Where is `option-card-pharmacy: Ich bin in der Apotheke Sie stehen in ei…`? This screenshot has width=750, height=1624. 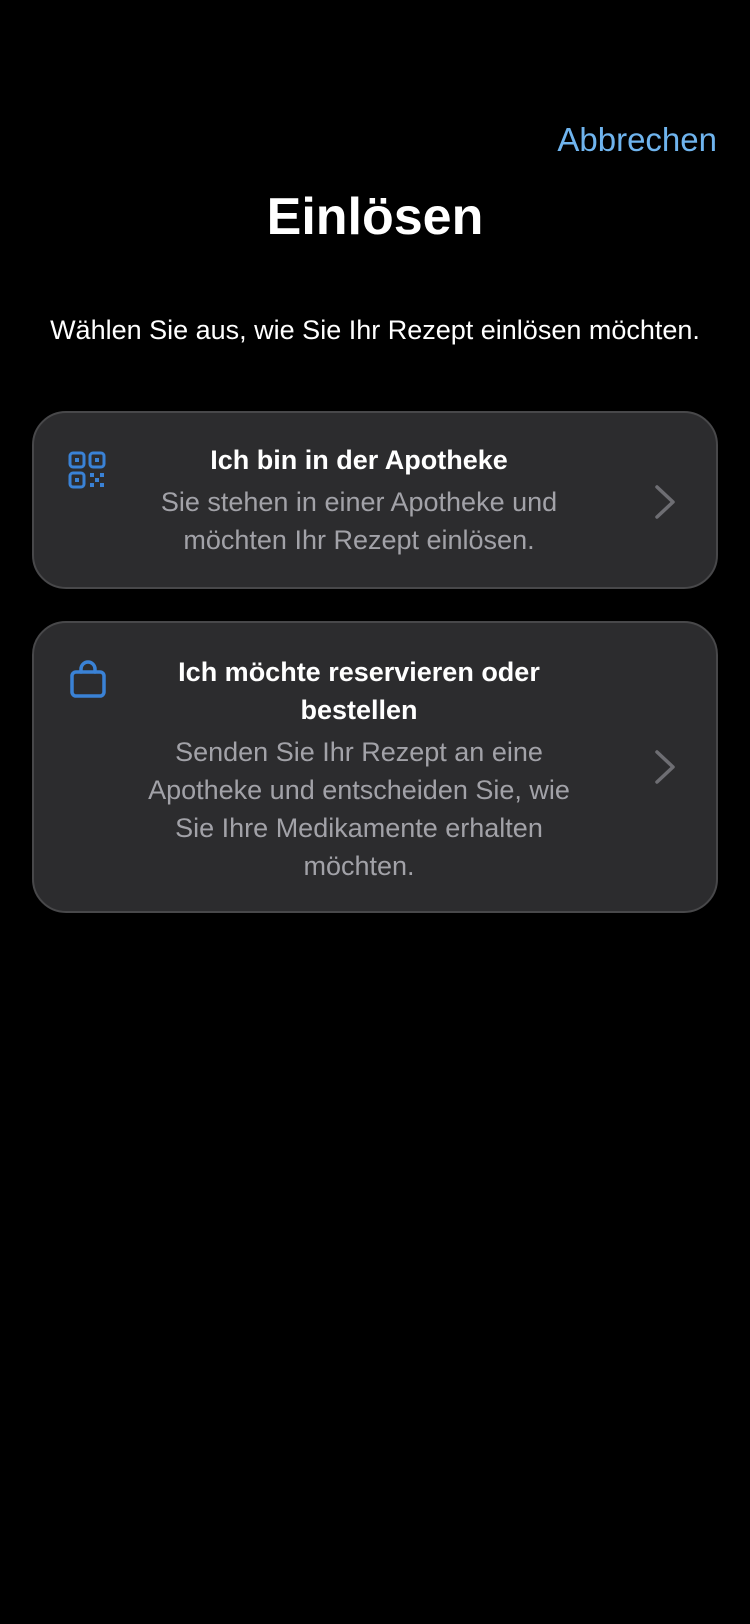
option-card-pharmacy: Ich bin in der Apotheke Sie stehen in ei… is located at coordinates (375, 500).